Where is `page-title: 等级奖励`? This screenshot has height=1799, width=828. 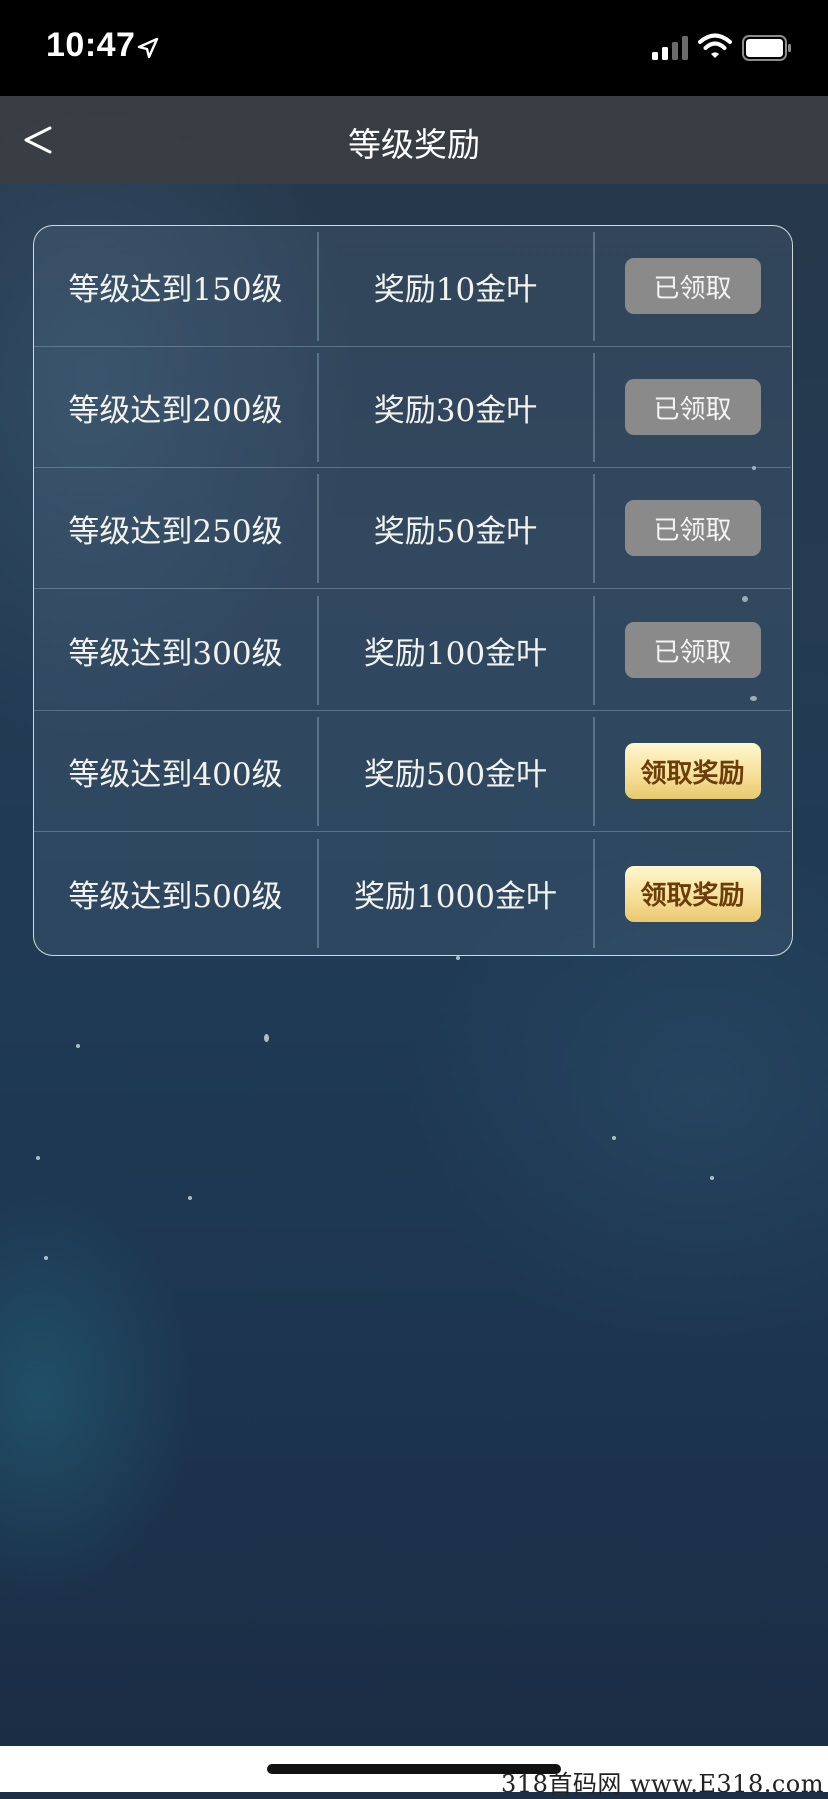
page-title: 等级奖励 is located at coordinates (414, 144).